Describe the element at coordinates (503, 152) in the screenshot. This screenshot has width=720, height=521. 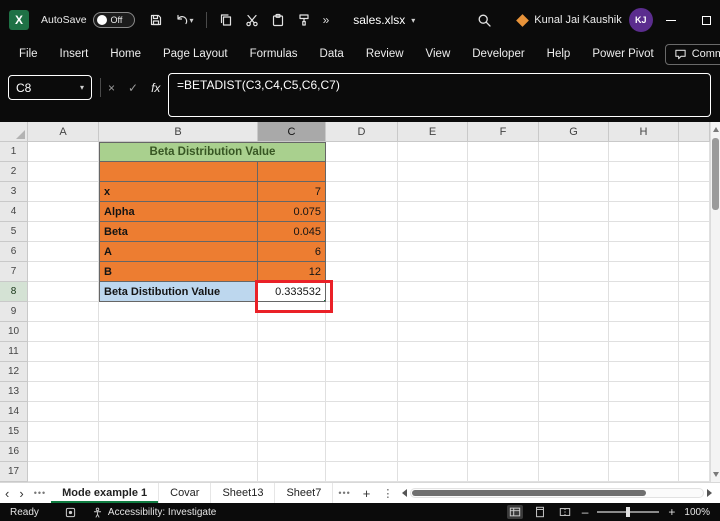
I see `cell-F1` at that location.